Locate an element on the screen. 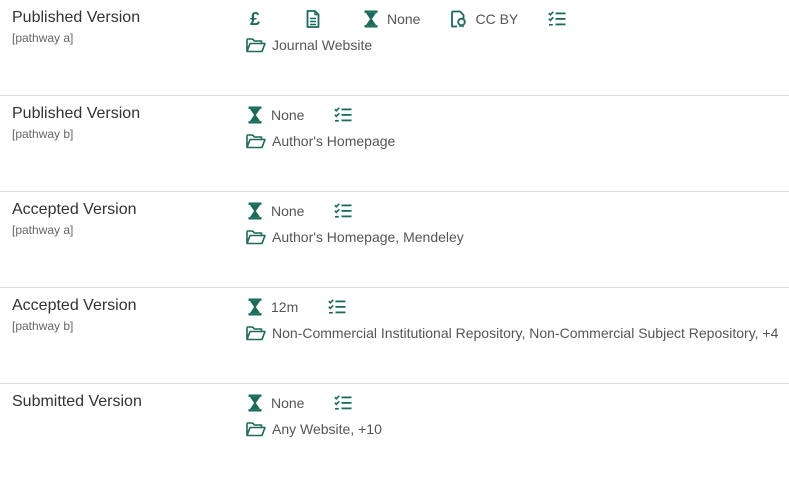  locations-line: Any Website, +10 is located at coordinates (314, 429).